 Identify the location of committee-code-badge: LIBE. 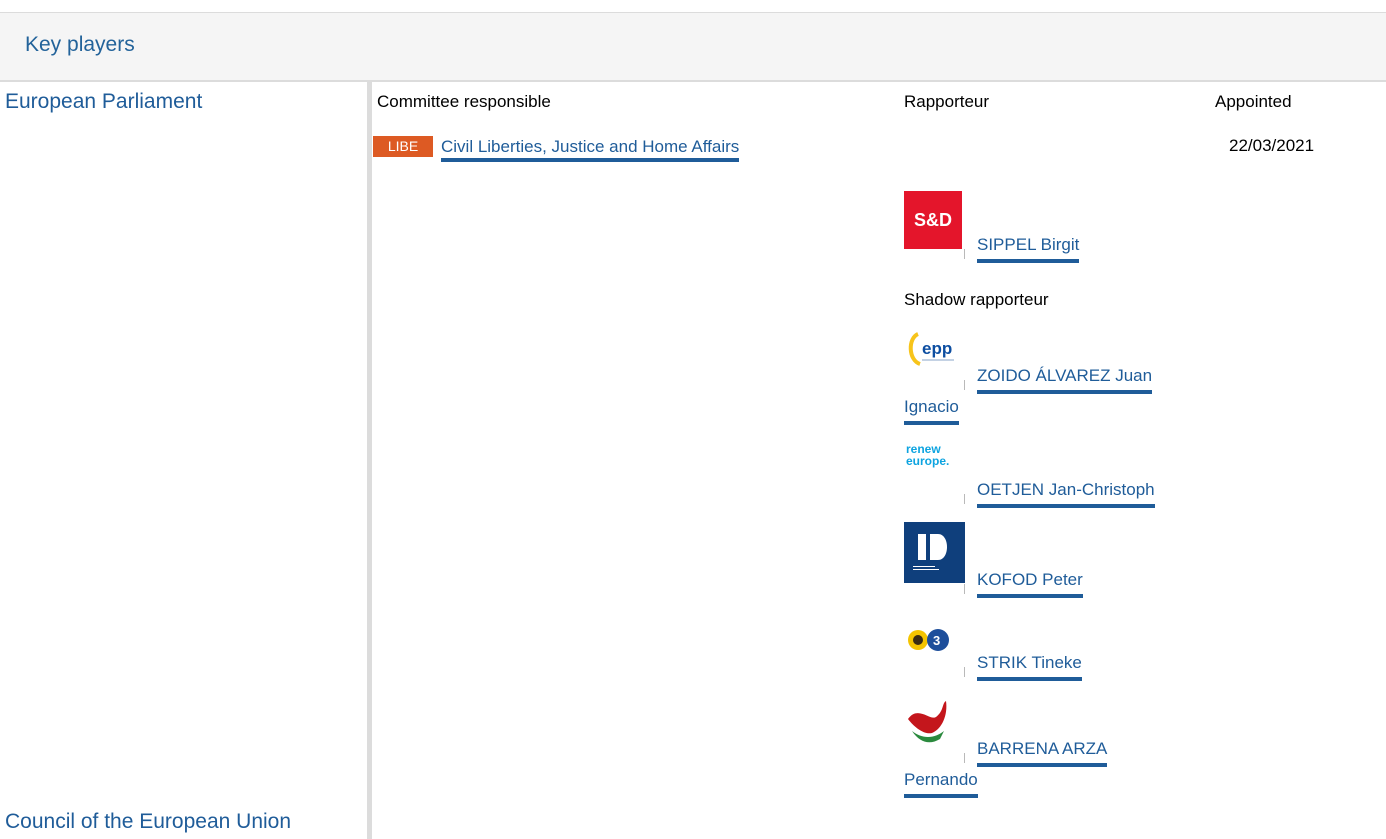
(403, 146).